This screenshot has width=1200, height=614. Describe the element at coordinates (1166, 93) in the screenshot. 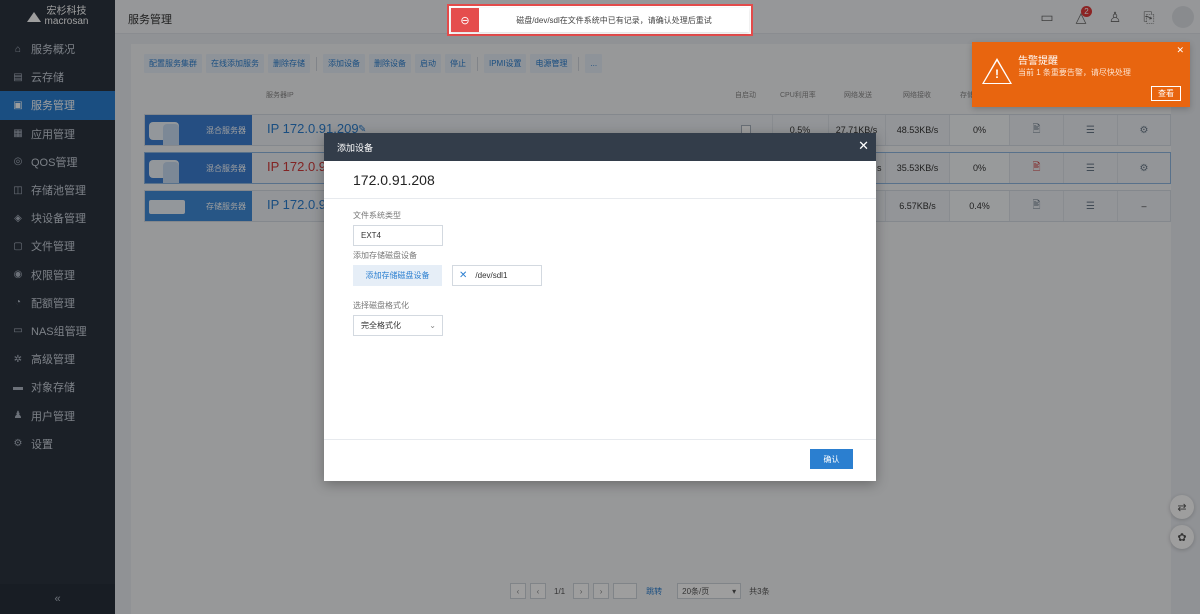

I see `view-alarm-button: 查看` at that location.